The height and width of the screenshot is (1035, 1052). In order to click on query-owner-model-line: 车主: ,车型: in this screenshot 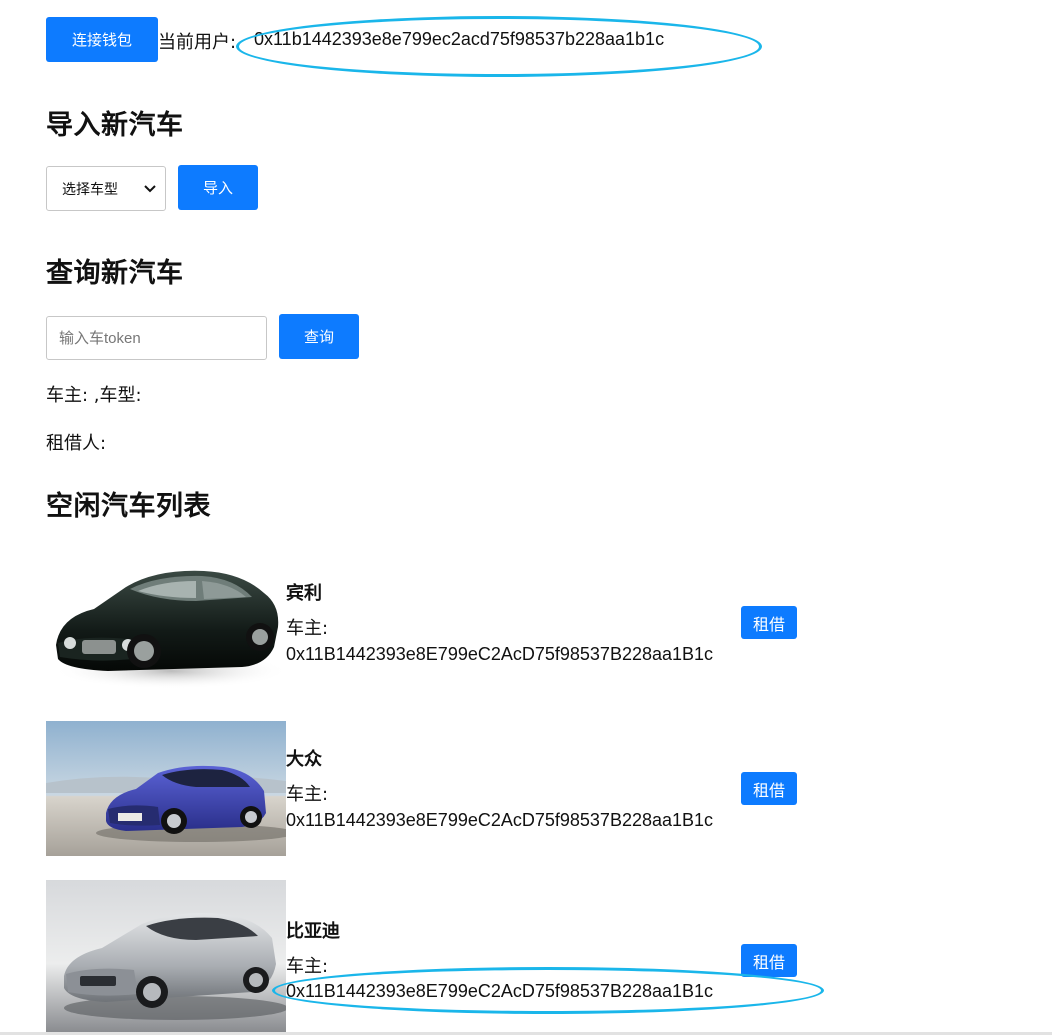, I will do `click(94, 395)`.